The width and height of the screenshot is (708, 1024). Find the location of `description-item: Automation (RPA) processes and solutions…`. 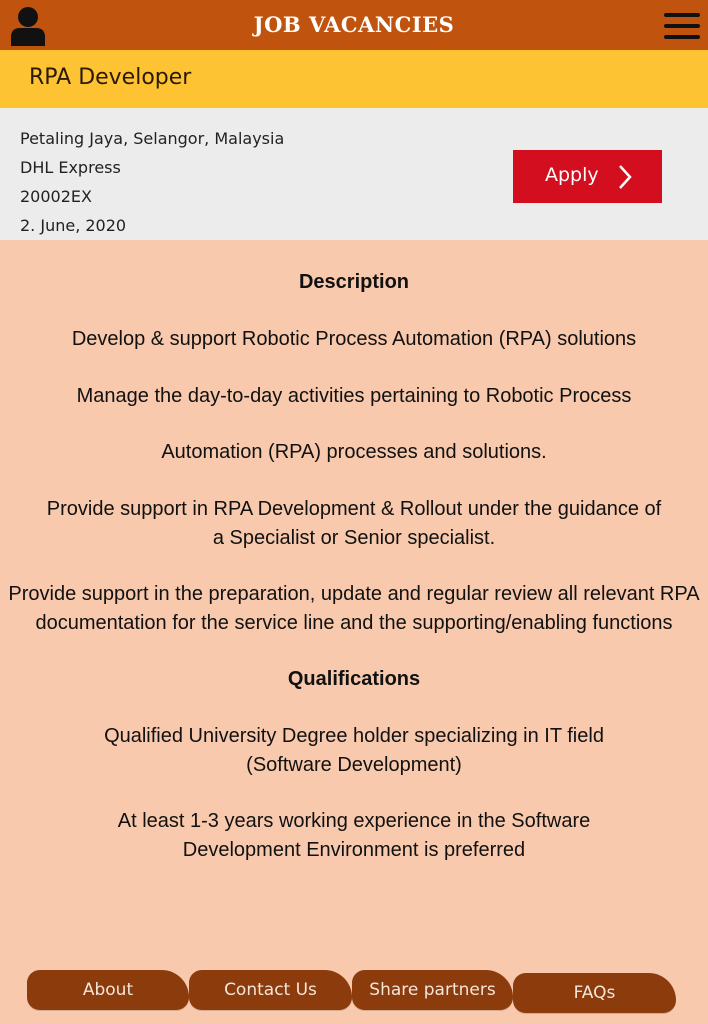

description-item: Automation (RPA) processes and solutions… is located at coordinates (354, 452).